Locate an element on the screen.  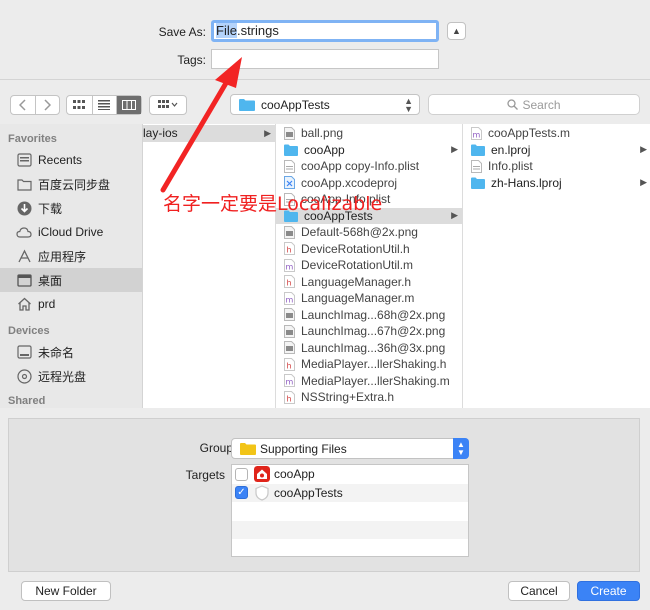
folder-row: cooApp ▶ is located at coordinates (369, 150).